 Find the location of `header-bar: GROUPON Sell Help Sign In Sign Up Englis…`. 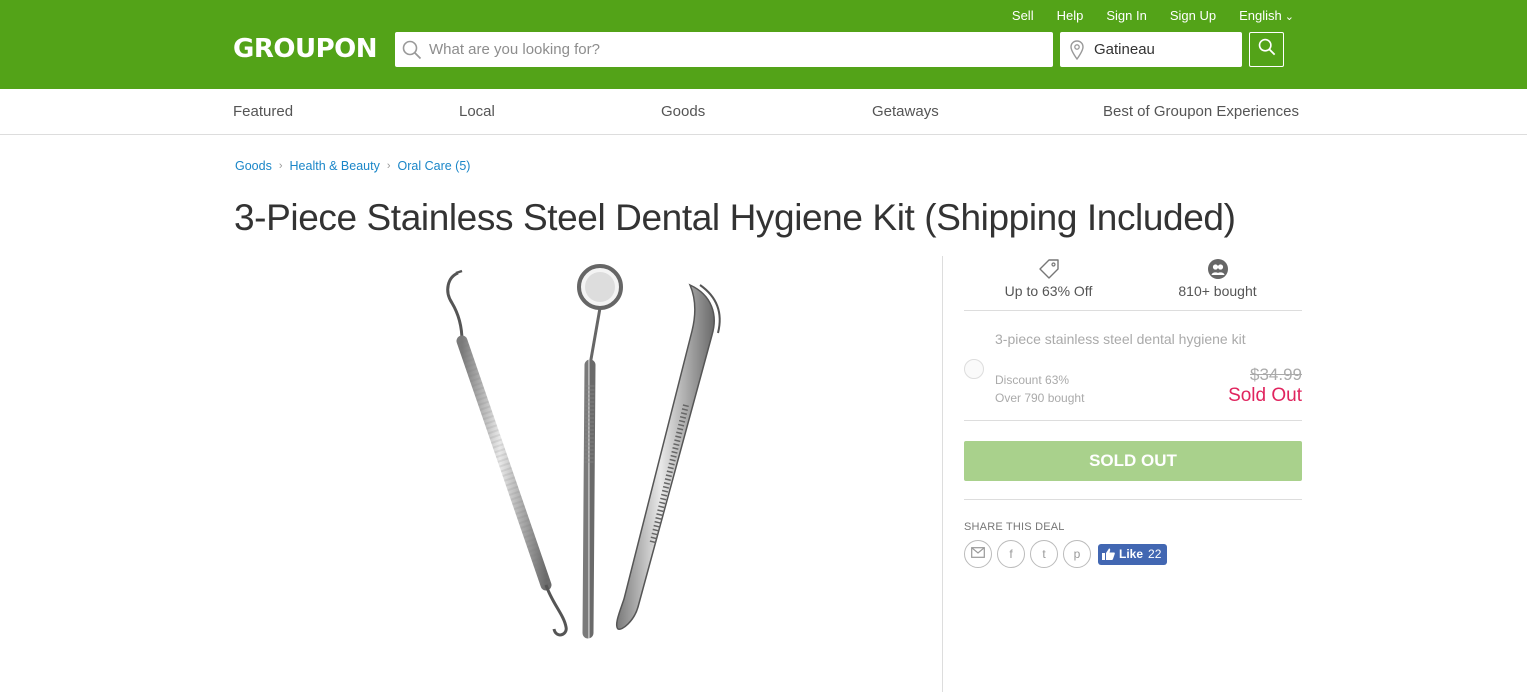

header-bar: GROUPON Sell Help Sign In Sign Up Englis… is located at coordinates (763, 44).